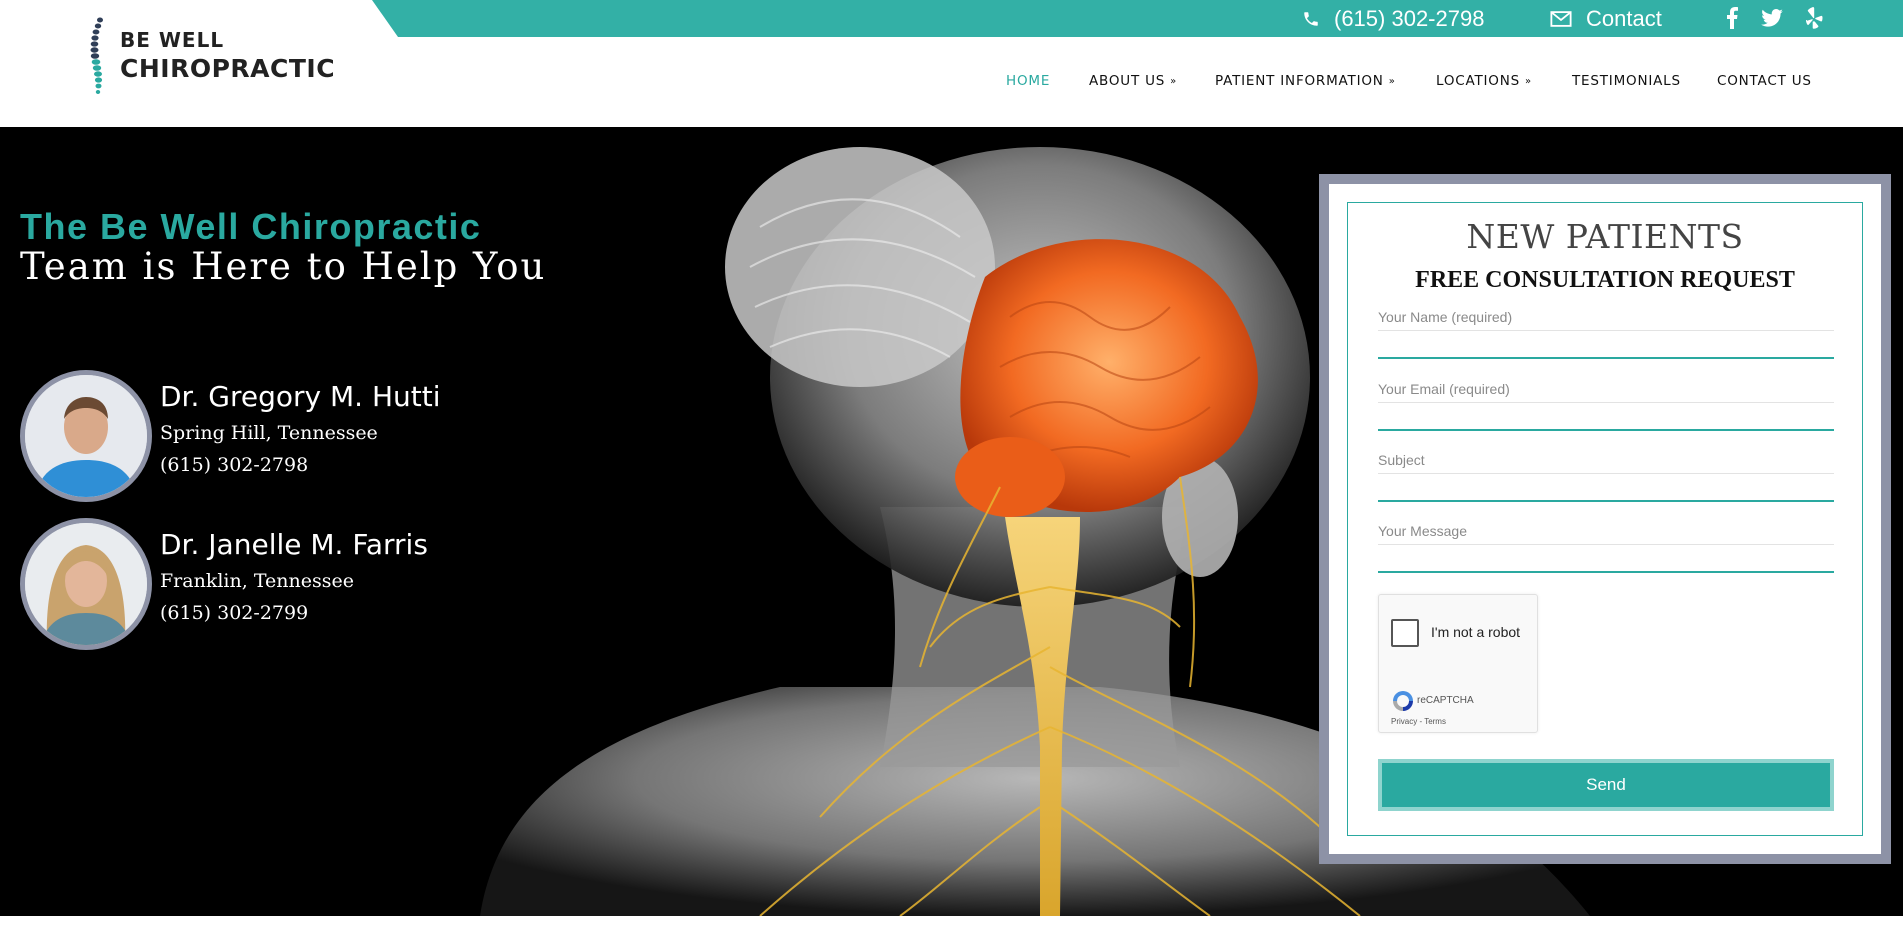  What do you see at coordinates (1606, 785) in the screenshot?
I see `send-button: Send` at bounding box center [1606, 785].